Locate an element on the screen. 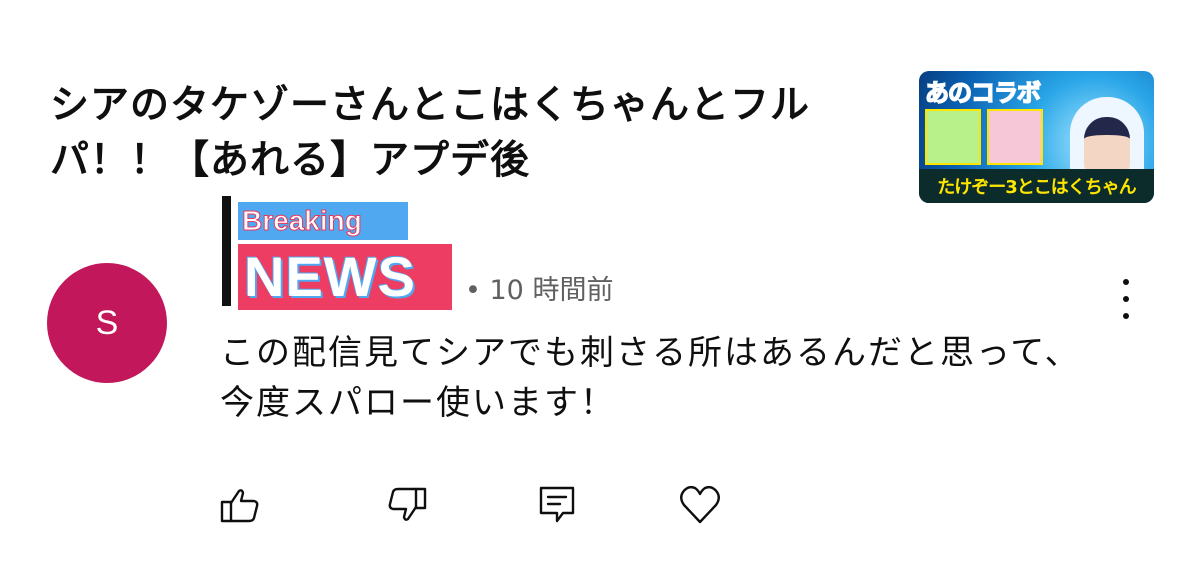 This screenshot has height=569, width=1200. reply-icon is located at coordinates (557, 504).